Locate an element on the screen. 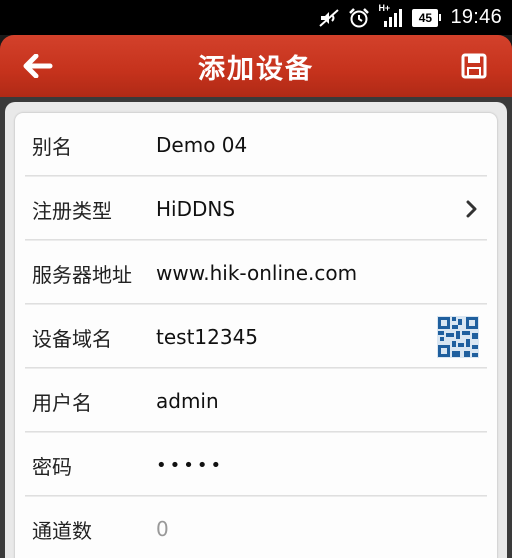 The width and height of the screenshot is (512, 558). field-label: 别名 is located at coordinates (52, 146).